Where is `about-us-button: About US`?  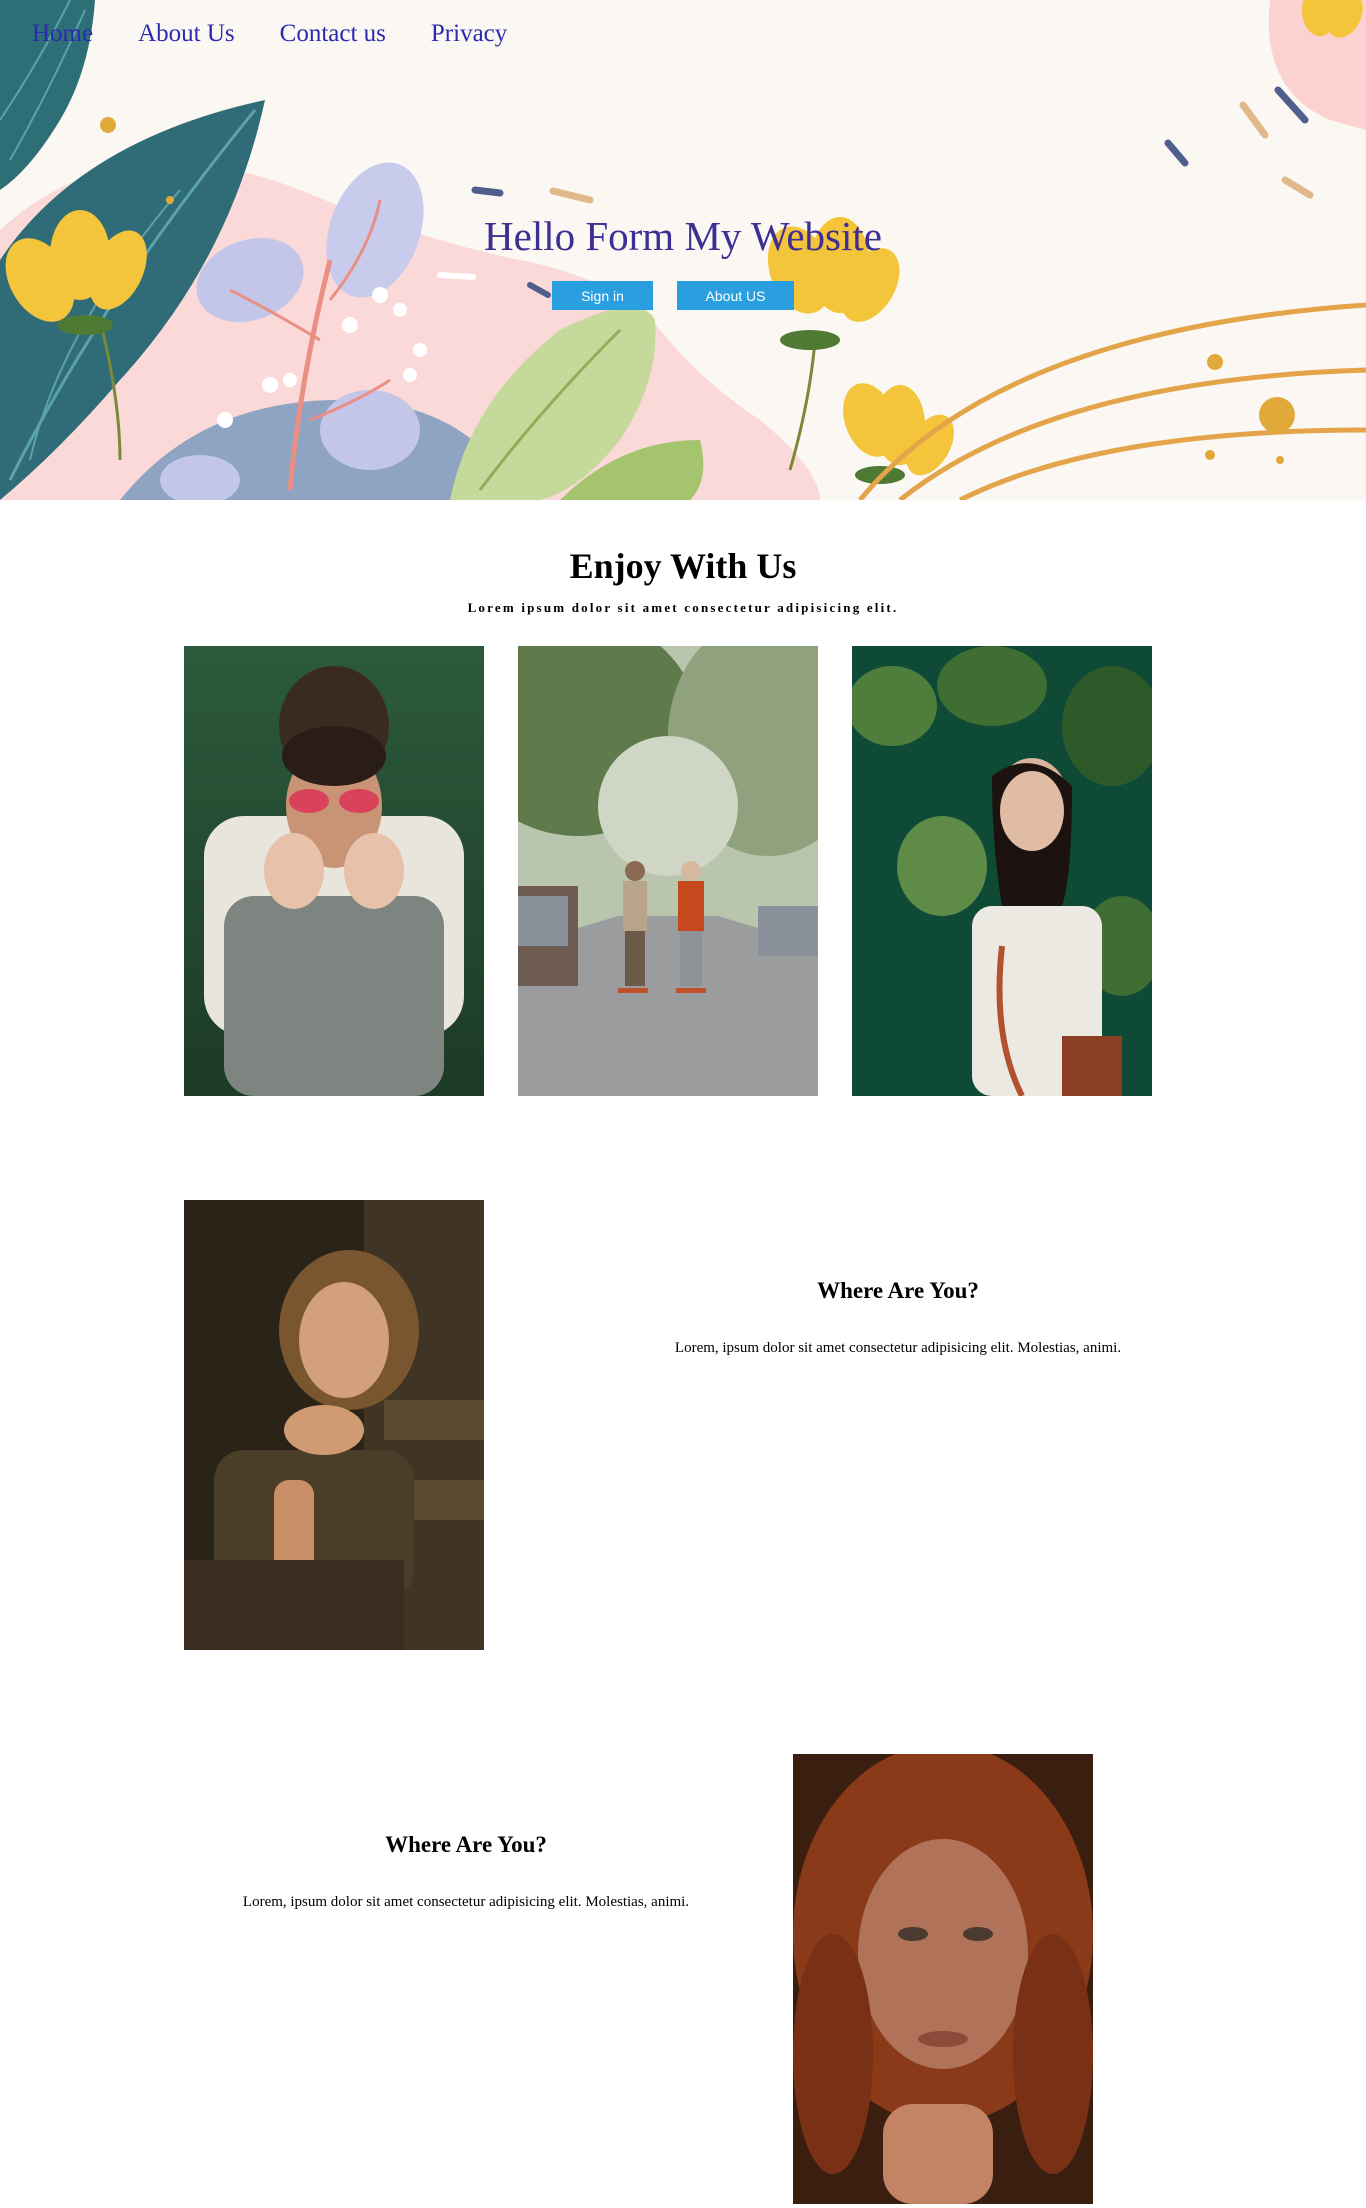
about-us-button: About US is located at coordinates (735, 295).